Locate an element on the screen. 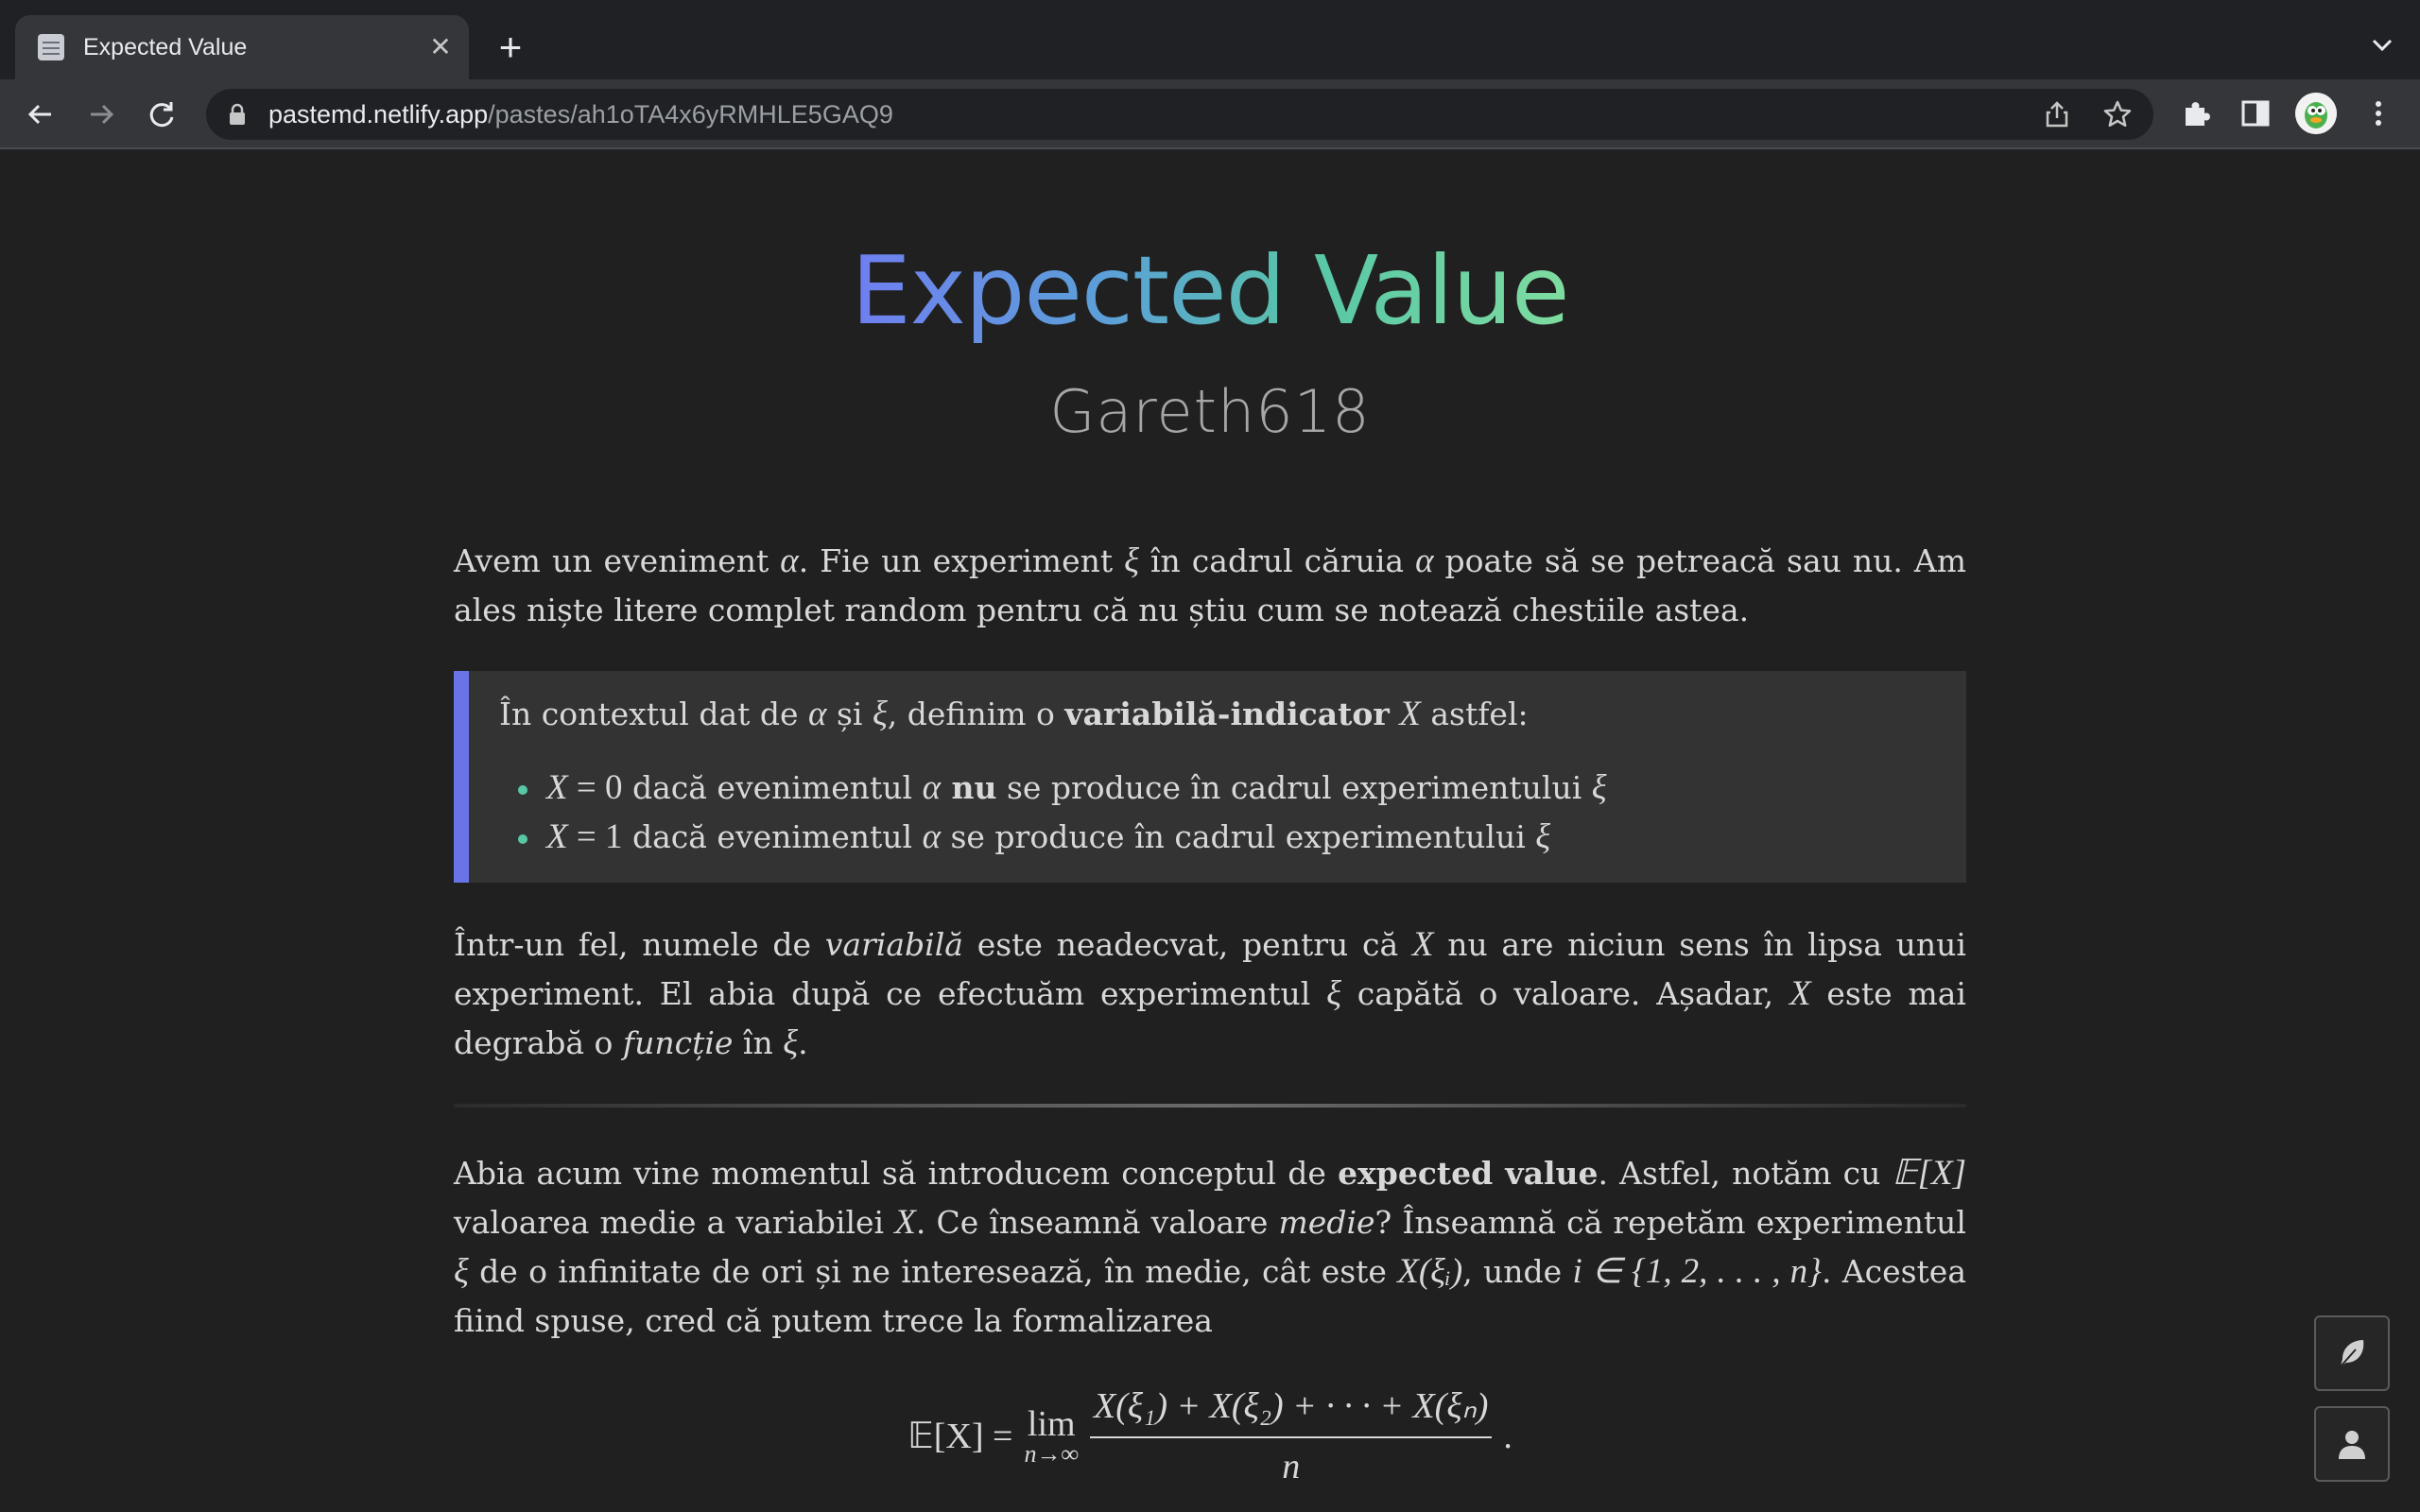 The height and width of the screenshot is (1512, 2420). side-panel-icon is located at coordinates (2255, 113).